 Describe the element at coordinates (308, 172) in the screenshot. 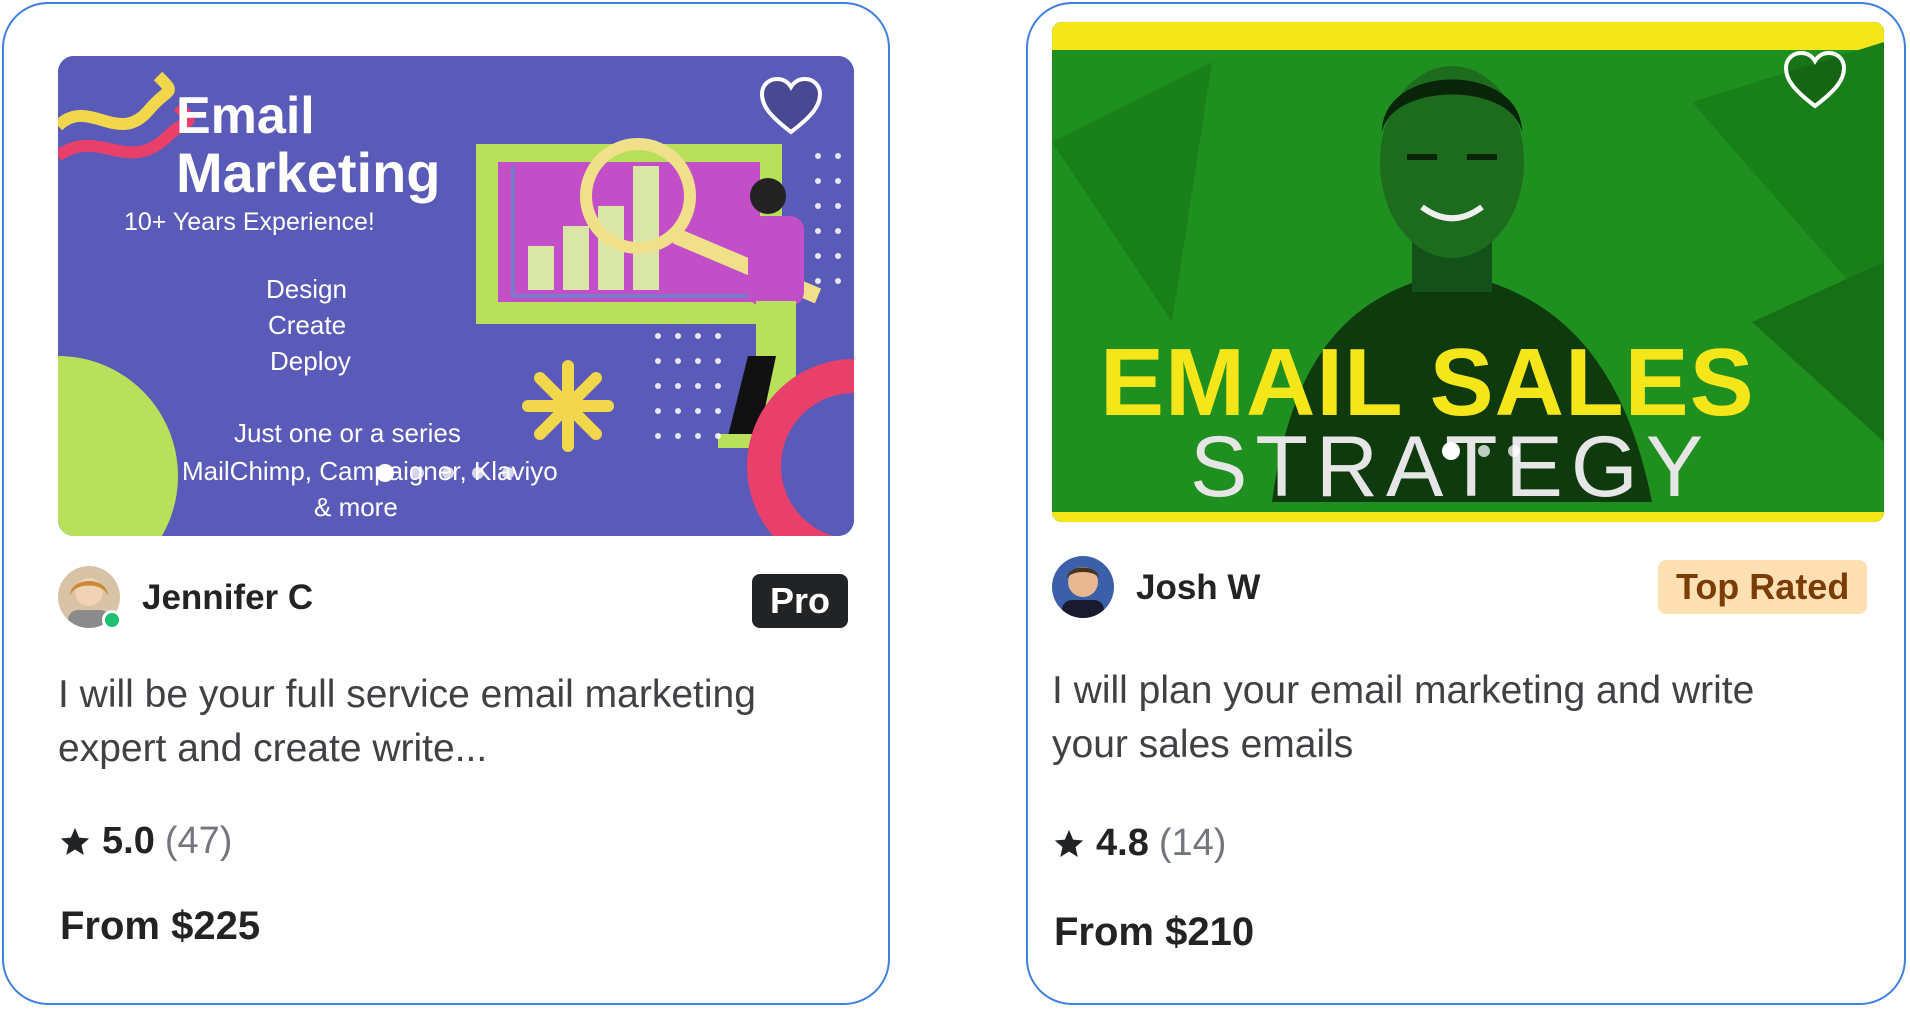

I see `thumb-heading-line2: Marketing` at that location.